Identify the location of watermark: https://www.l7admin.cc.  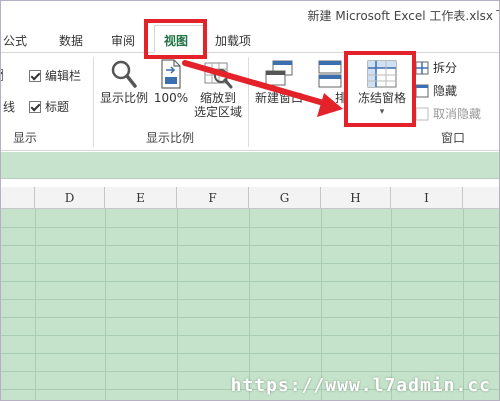
(360, 385).